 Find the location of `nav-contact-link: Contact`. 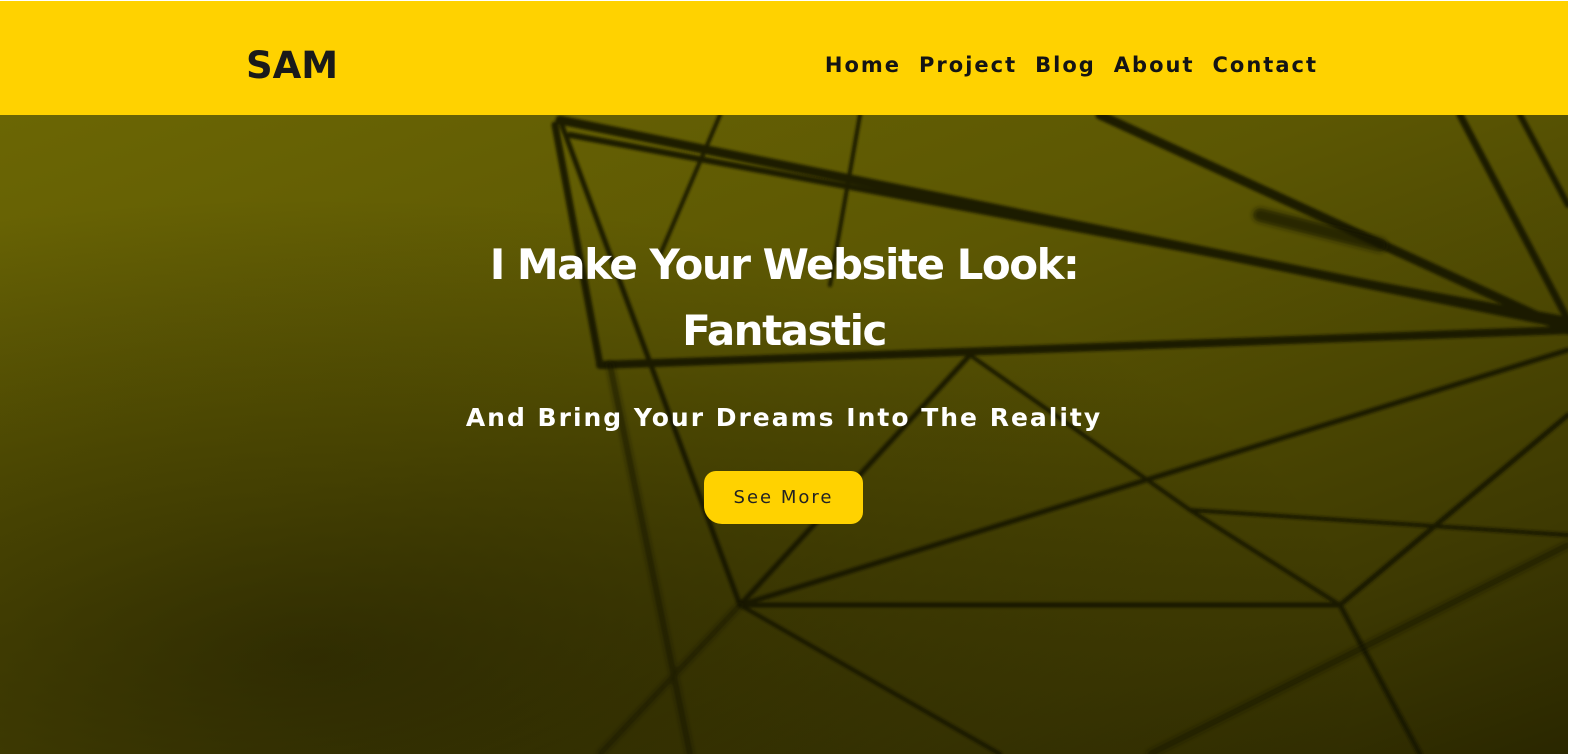

nav-contact-link: Contact is located at coordinates (1266, 65).